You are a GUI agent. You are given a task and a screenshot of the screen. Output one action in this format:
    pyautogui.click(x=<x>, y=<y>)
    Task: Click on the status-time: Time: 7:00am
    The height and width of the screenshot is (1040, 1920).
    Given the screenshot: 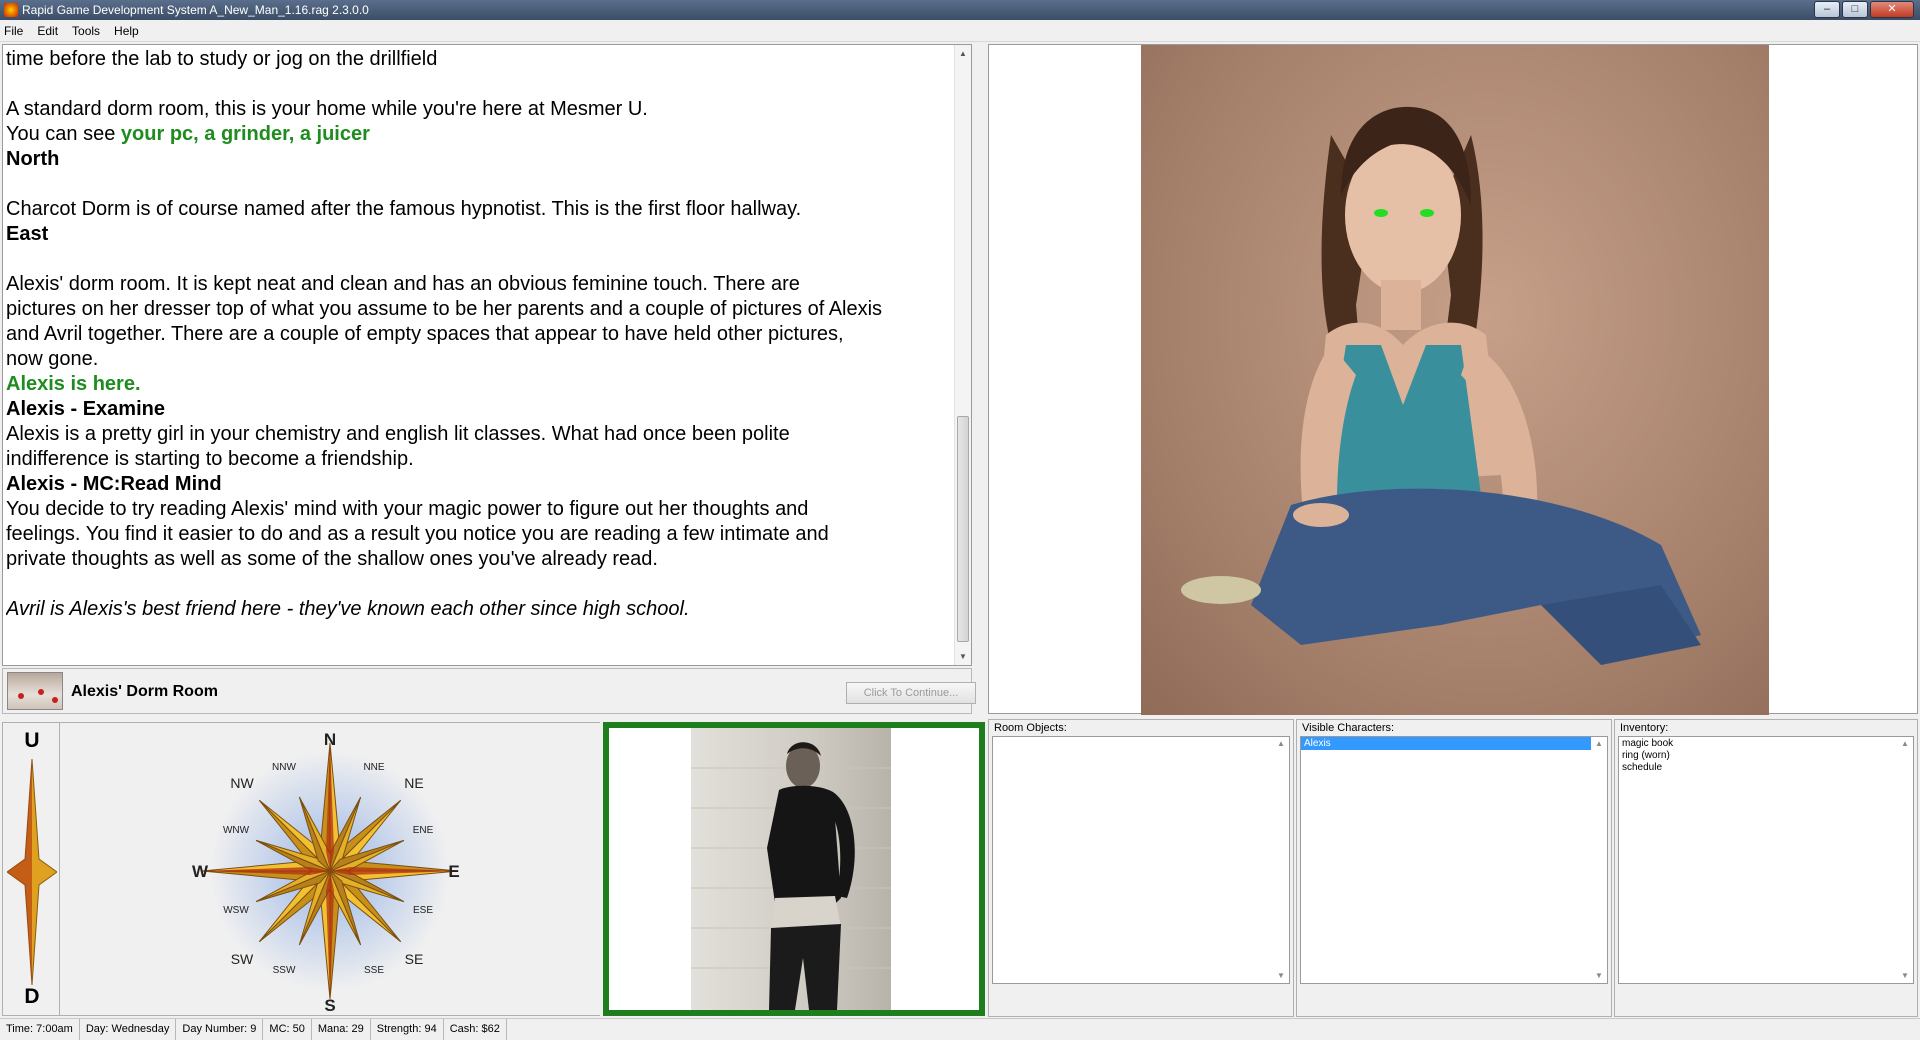 What is the action you would take?
    pyautogui.click(x=40, y=1029)
    